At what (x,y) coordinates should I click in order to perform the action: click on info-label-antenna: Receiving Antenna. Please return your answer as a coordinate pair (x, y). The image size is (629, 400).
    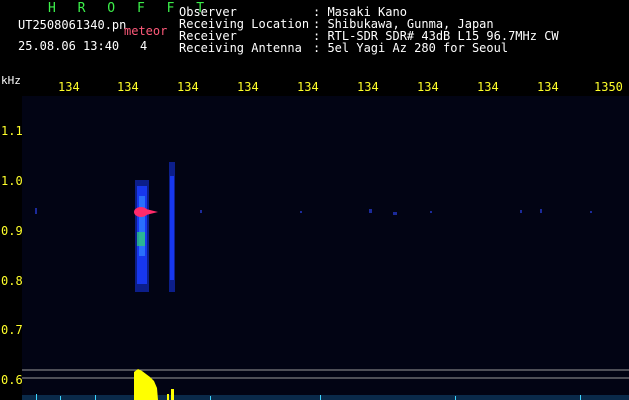
    Looking at the image, I should click on (240, 48).